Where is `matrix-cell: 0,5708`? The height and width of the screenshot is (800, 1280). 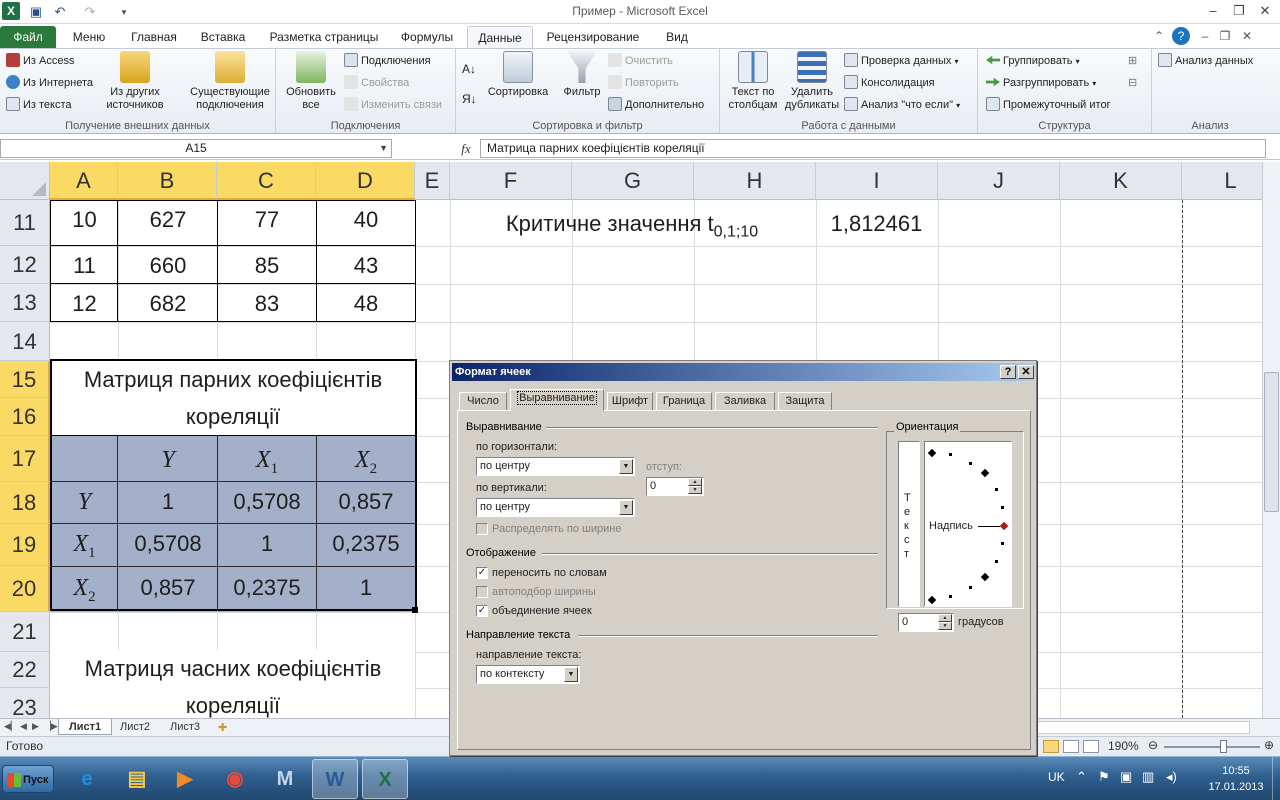 matrix-cell: 0,5708 is located at coordinates (267, 502).